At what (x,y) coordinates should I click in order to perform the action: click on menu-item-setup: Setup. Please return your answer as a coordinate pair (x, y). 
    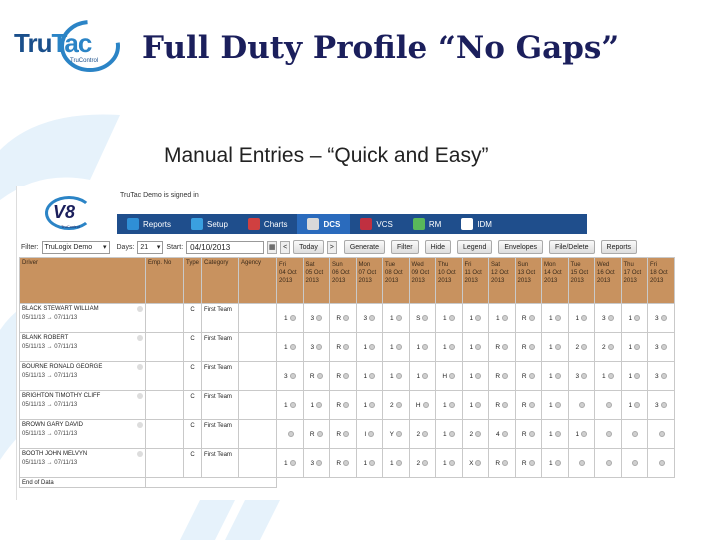
    Looking at the image, I should click on (209, 224).